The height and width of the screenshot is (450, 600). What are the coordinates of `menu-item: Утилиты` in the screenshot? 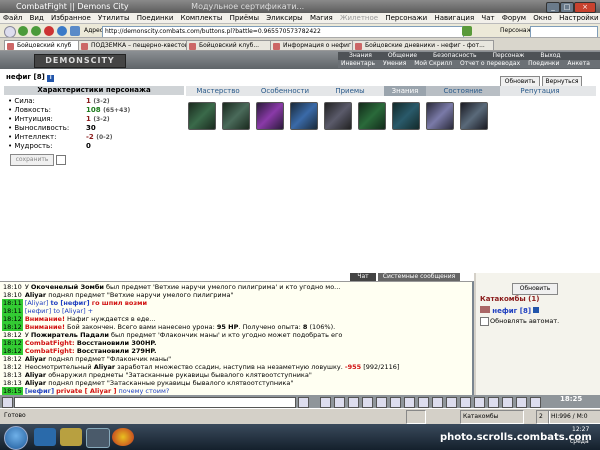 It's located at (114, 18).